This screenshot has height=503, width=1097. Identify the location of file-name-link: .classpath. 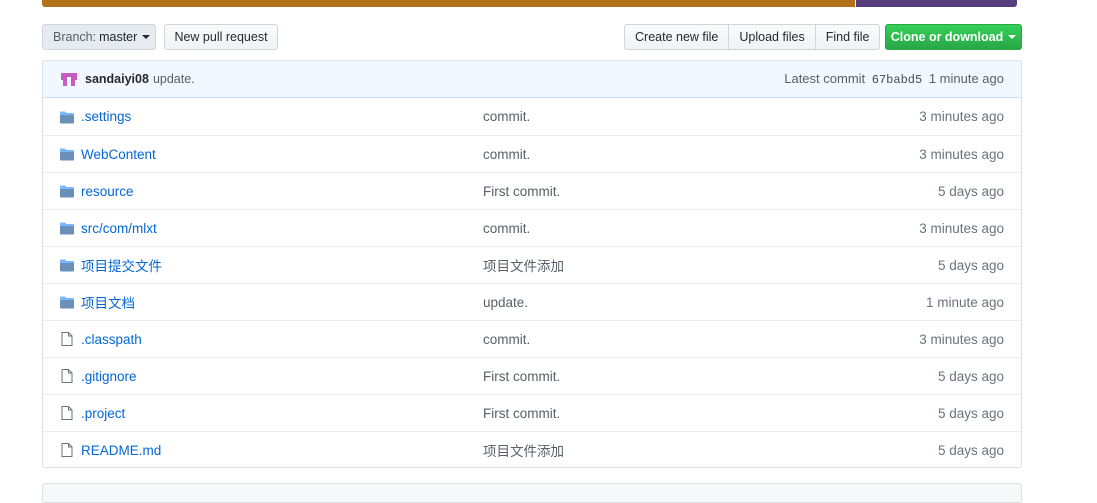
(282, 339).